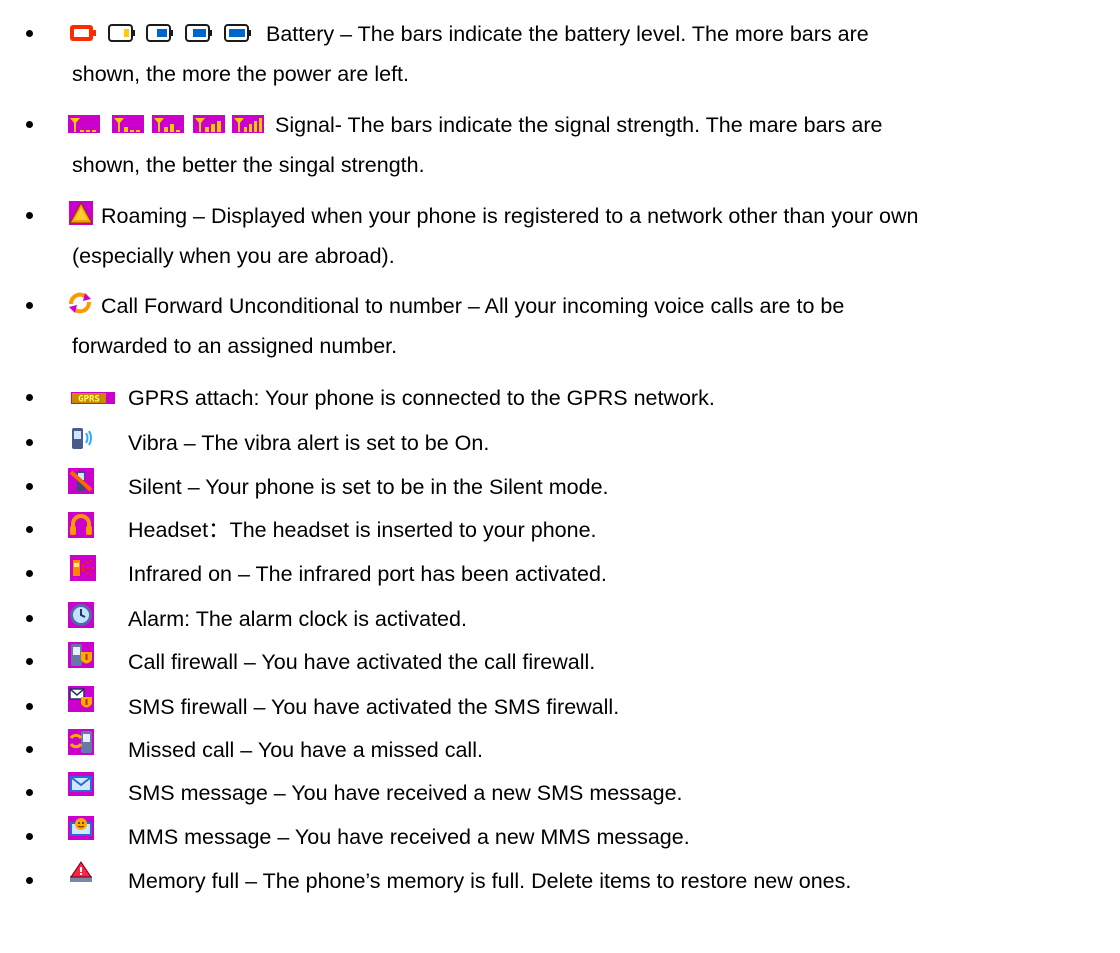  I want to click on gprs-icon-label: GPRS, so click(89, 400).